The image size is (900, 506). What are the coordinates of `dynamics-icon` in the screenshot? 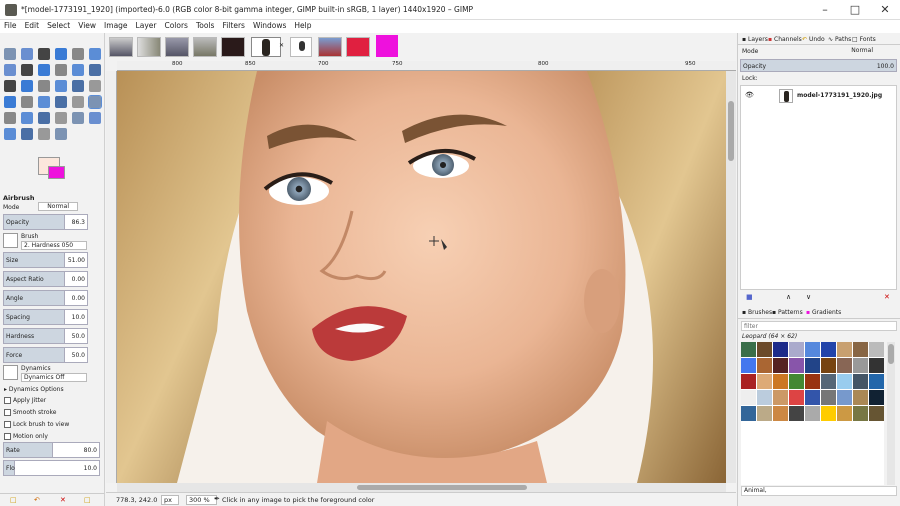 It's located at (10, 372).